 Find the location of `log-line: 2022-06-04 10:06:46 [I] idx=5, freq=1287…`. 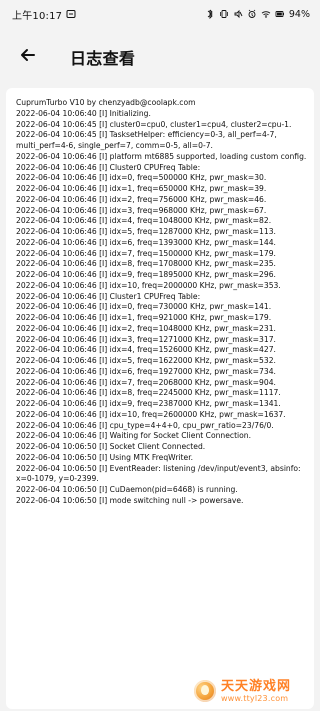

log-line: 2022-06-04 10:06:46 [I] idx=5, freq=1287… is located at coordinates (146, 231).